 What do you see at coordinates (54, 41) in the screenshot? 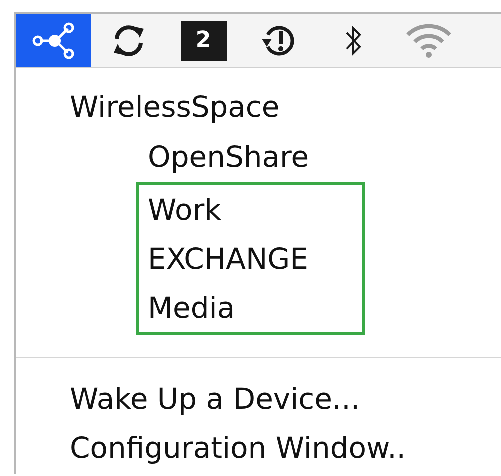
I see `share-icon` at bounding box center [54, 41].